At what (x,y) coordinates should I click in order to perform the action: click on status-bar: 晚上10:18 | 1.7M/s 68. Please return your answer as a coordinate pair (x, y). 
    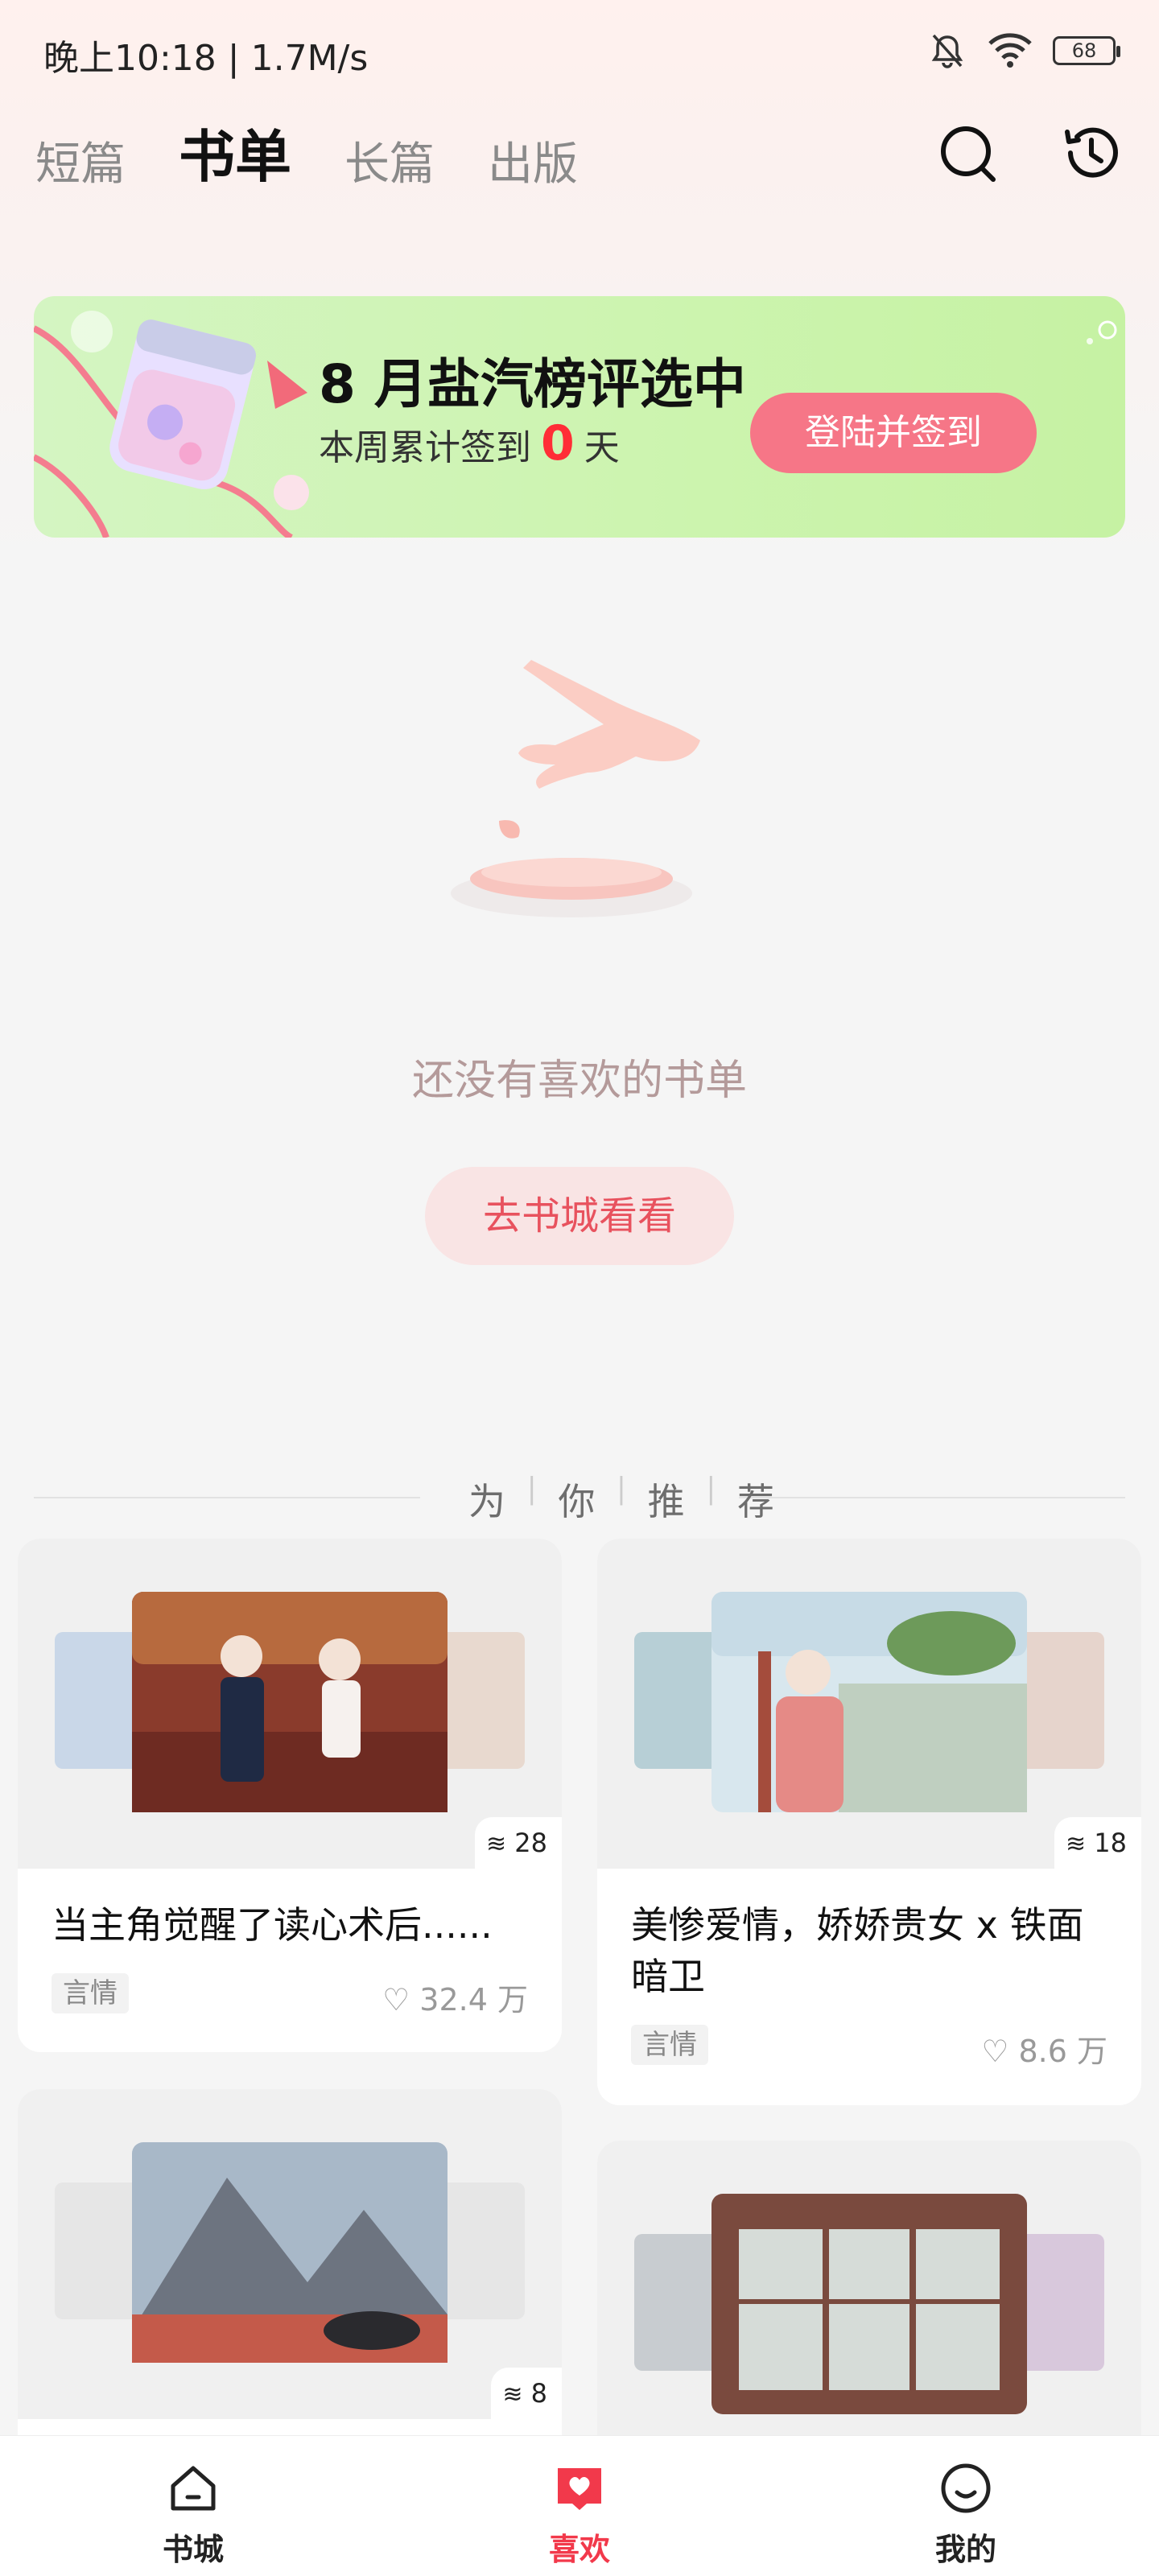
    Looking at the image, I should click on (579, 52).